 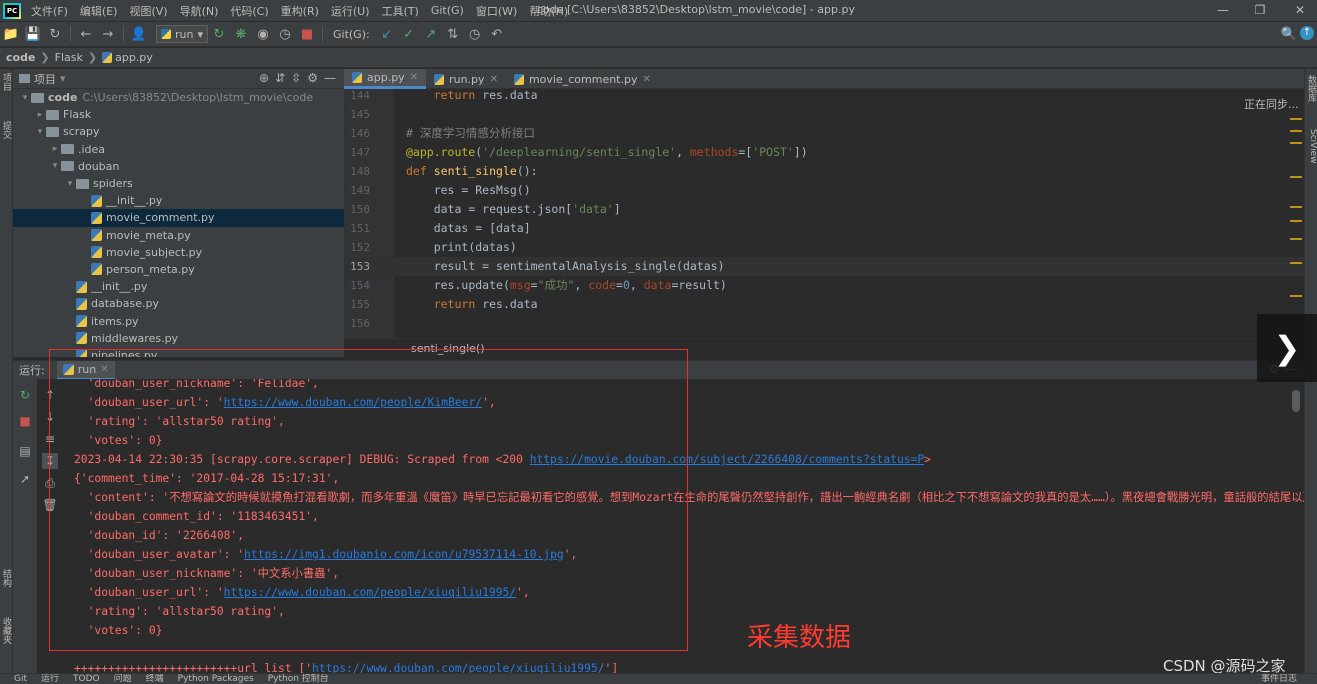 What do you see at coordinates (824, 190) in the screenshot?
I see `code-line: 149 res = ResMsg()` at bounding box center [824, 190].